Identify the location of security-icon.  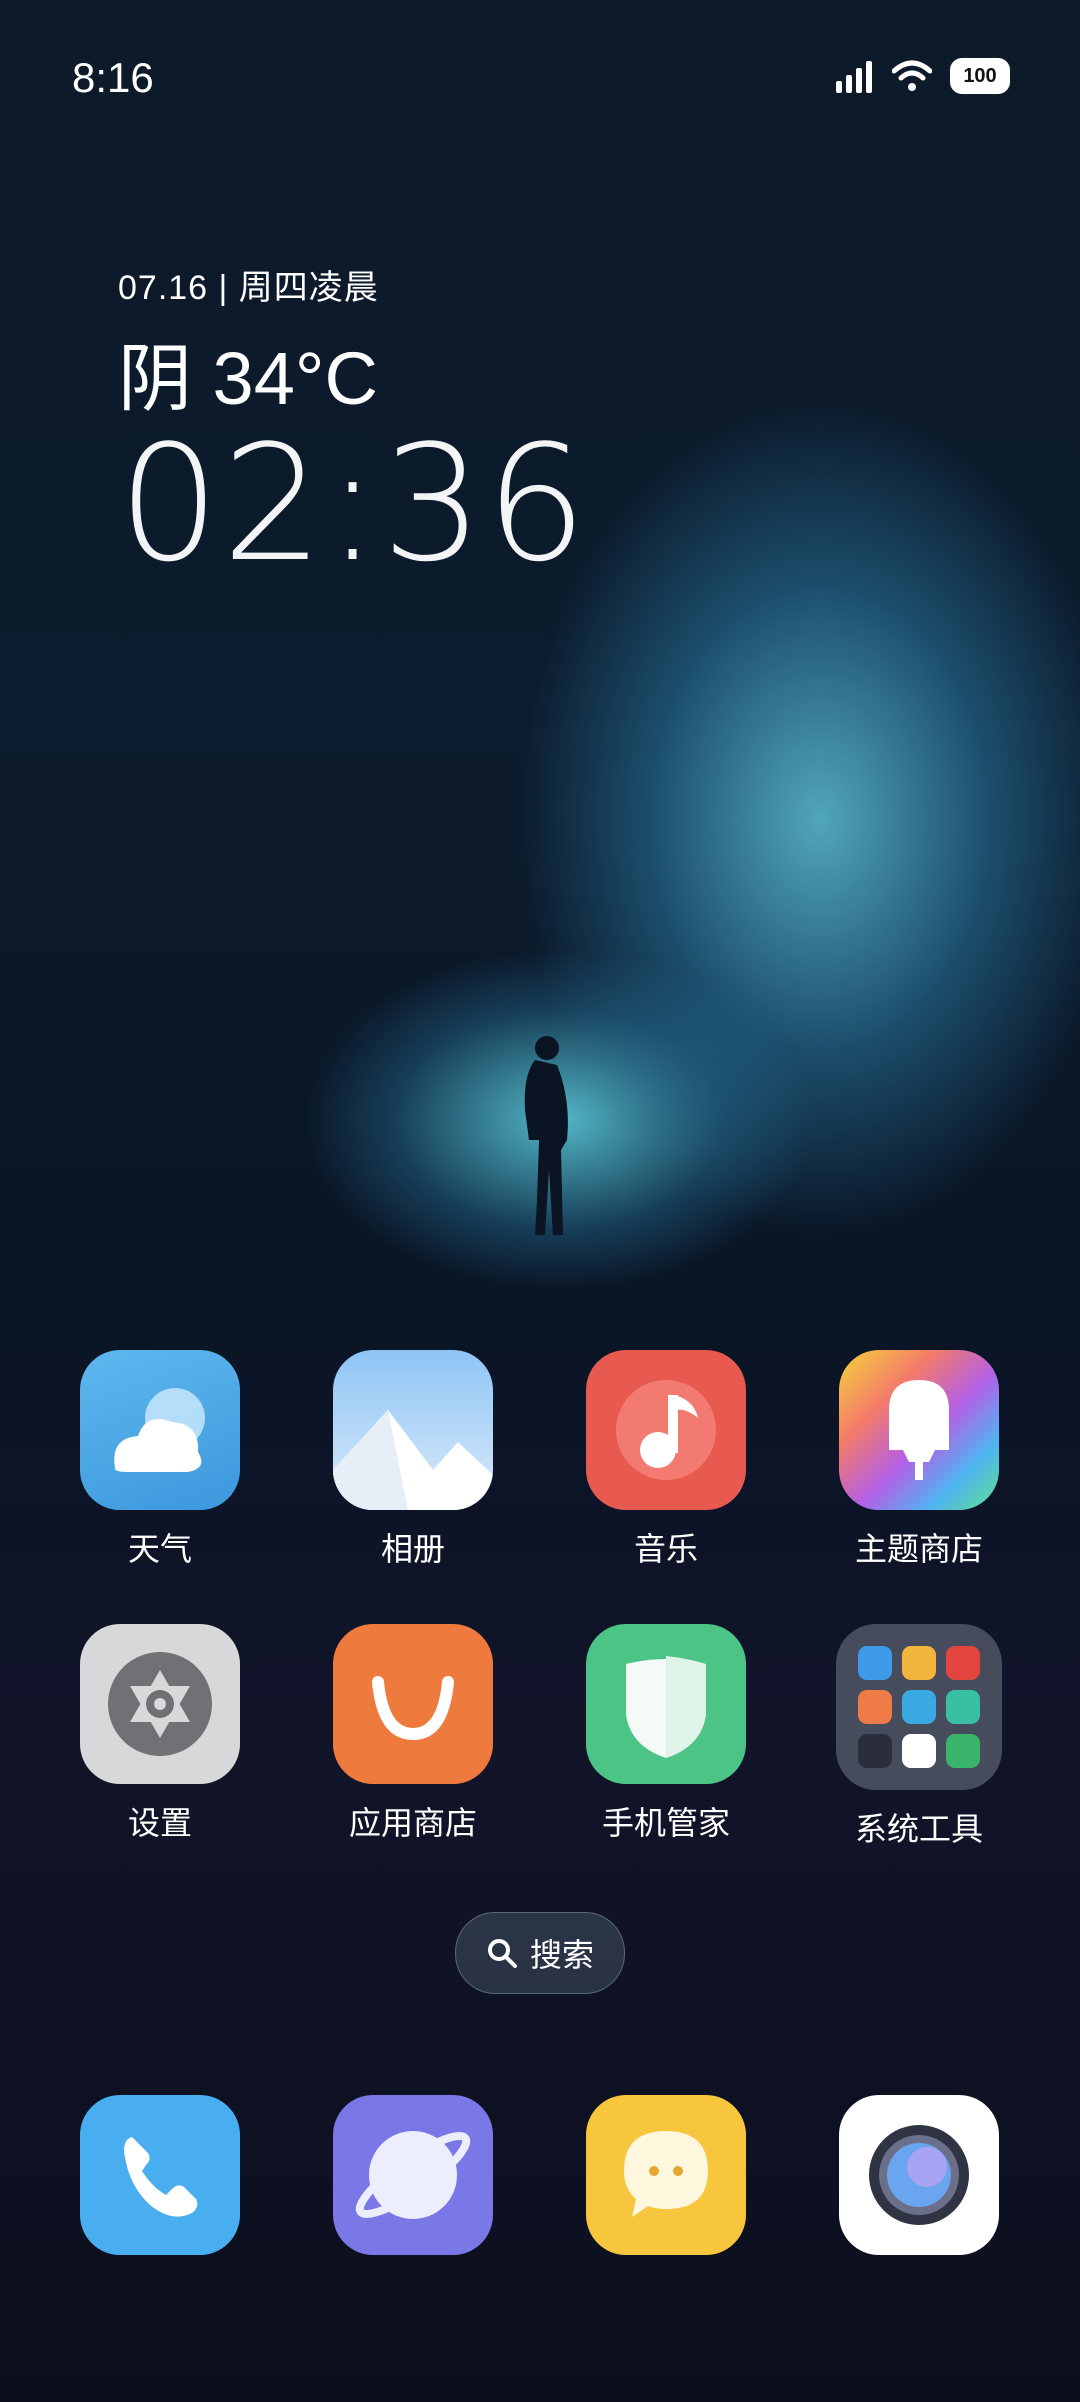
(666, 1704).